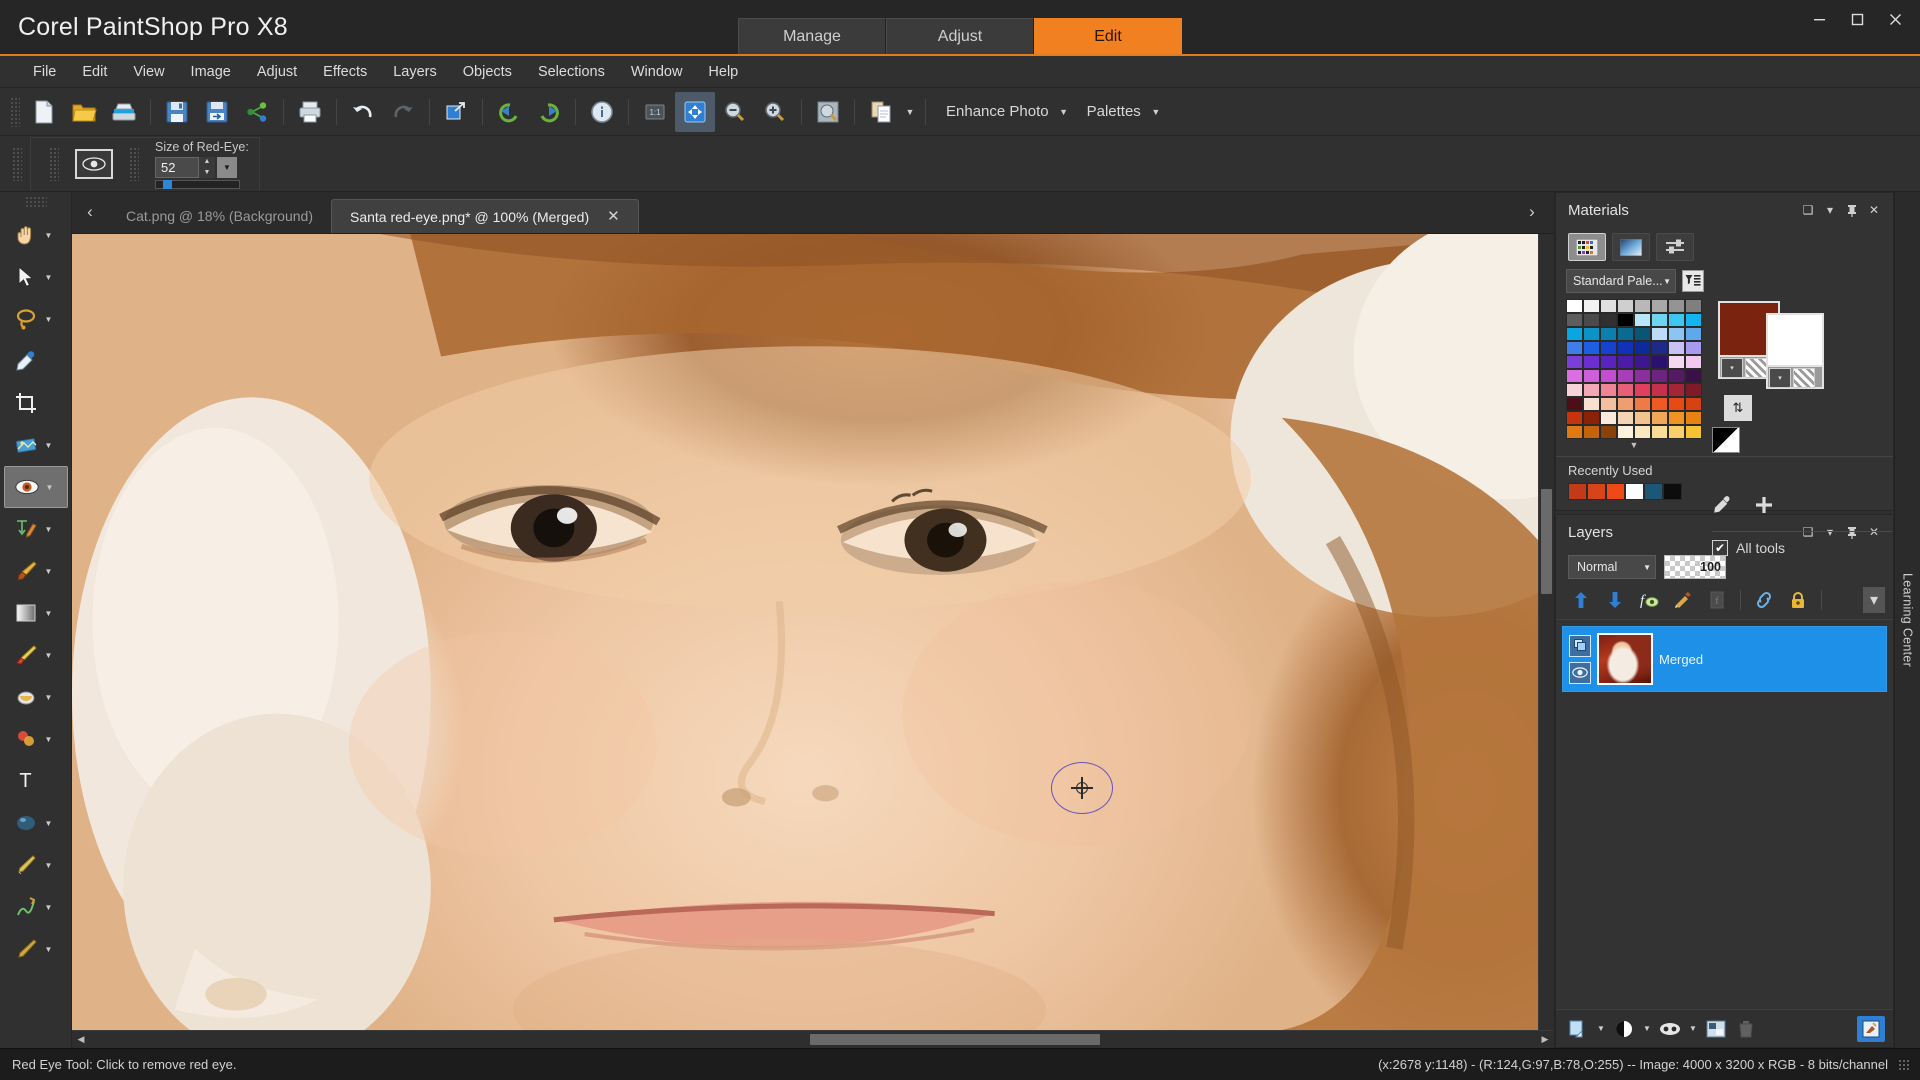  I want to click on pen-tool-caret: ▼, so click(49, 865).